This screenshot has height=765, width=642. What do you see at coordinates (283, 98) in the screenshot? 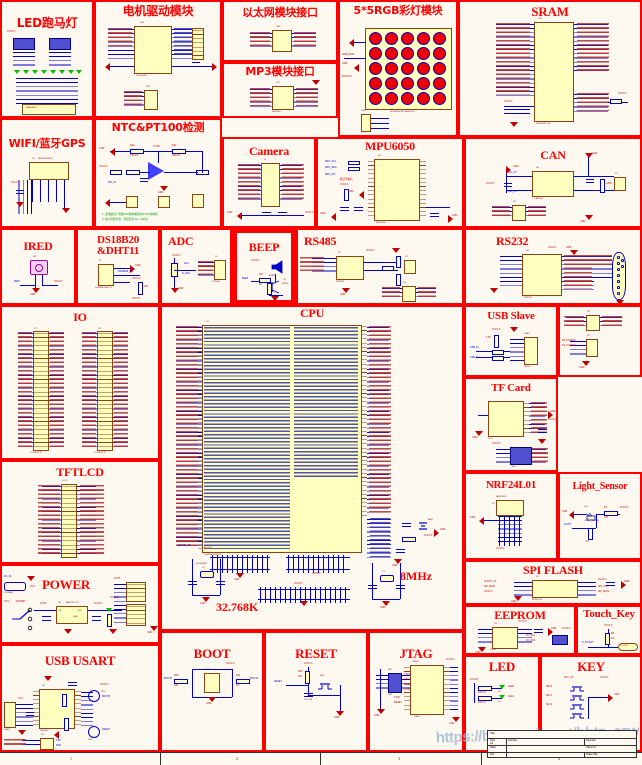
I see `mp3-connector` at bounding box center [283, 98].